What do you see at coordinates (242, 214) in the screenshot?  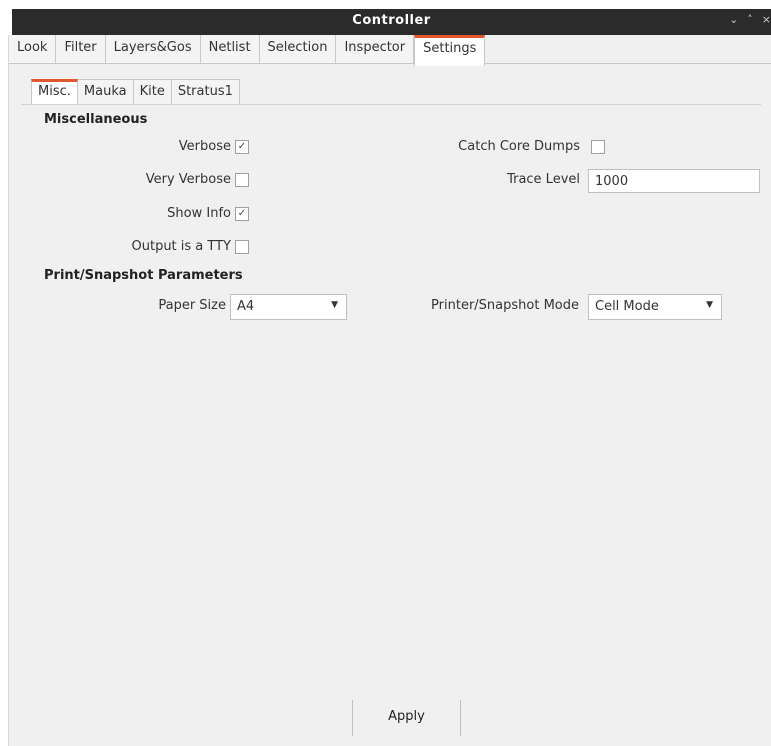 I see `show-info-checkbox: ✓` at bounding box center [242, 214].